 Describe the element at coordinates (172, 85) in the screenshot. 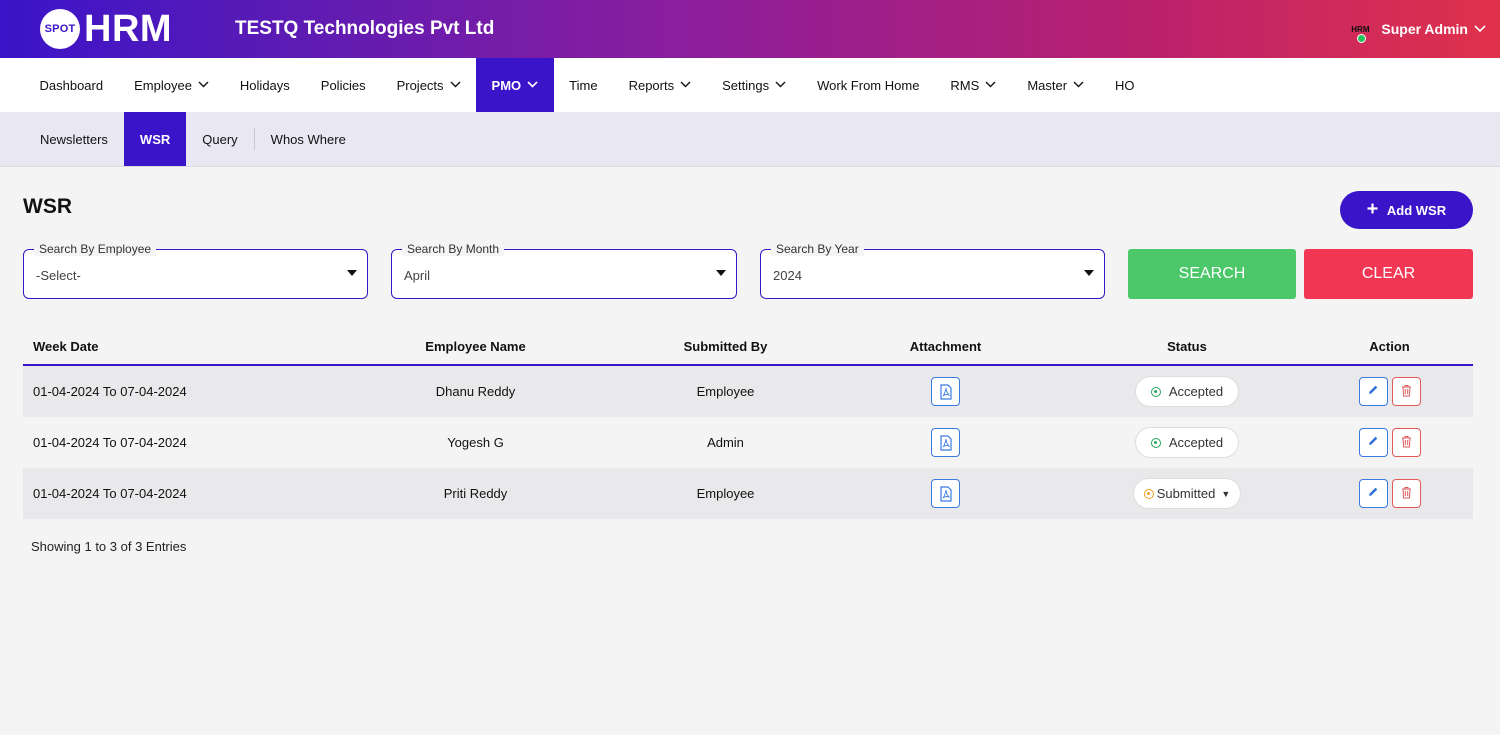

I see `nav-employee: Employee` at that location.